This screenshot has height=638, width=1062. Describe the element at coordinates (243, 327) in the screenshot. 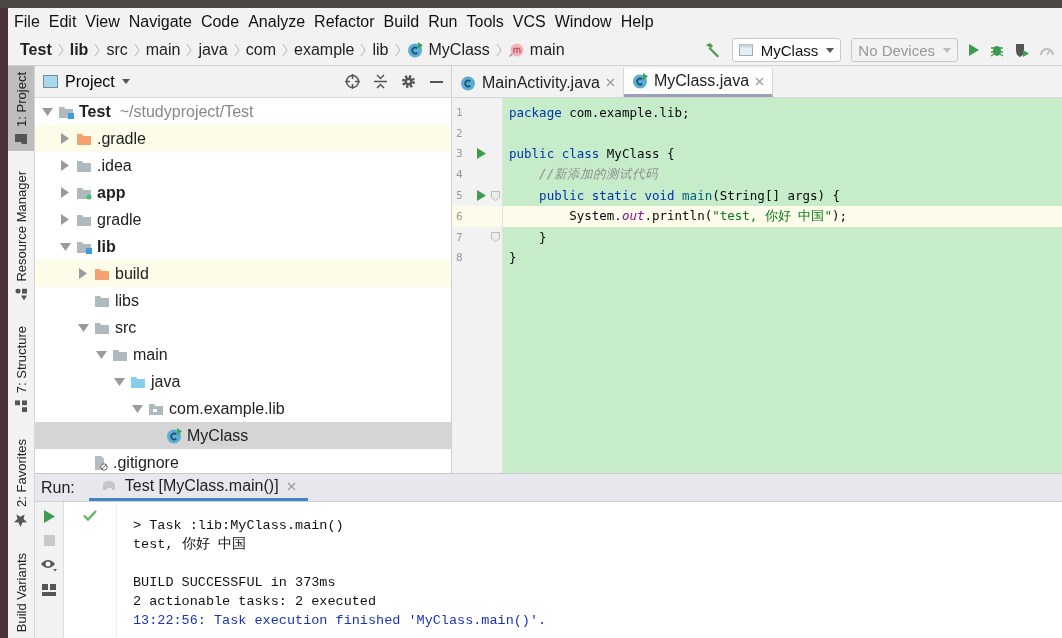

I see `tree-item: src` at that location.